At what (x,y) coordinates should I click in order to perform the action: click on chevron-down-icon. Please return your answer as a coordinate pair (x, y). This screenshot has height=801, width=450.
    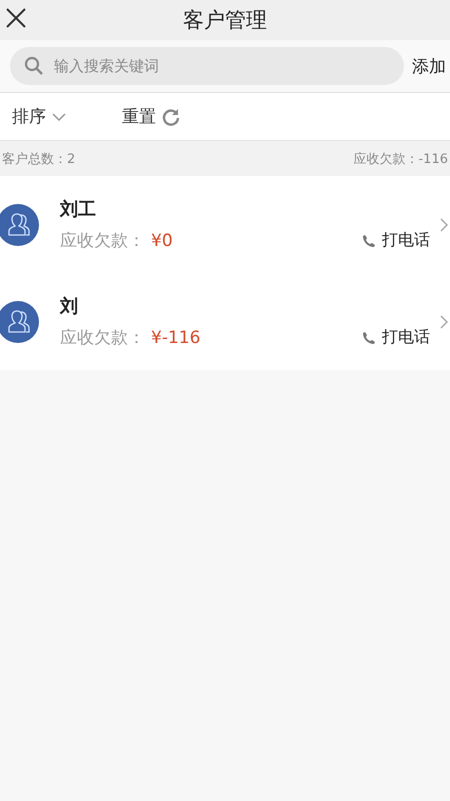
    Looking at the image, I should click on (59, 116).